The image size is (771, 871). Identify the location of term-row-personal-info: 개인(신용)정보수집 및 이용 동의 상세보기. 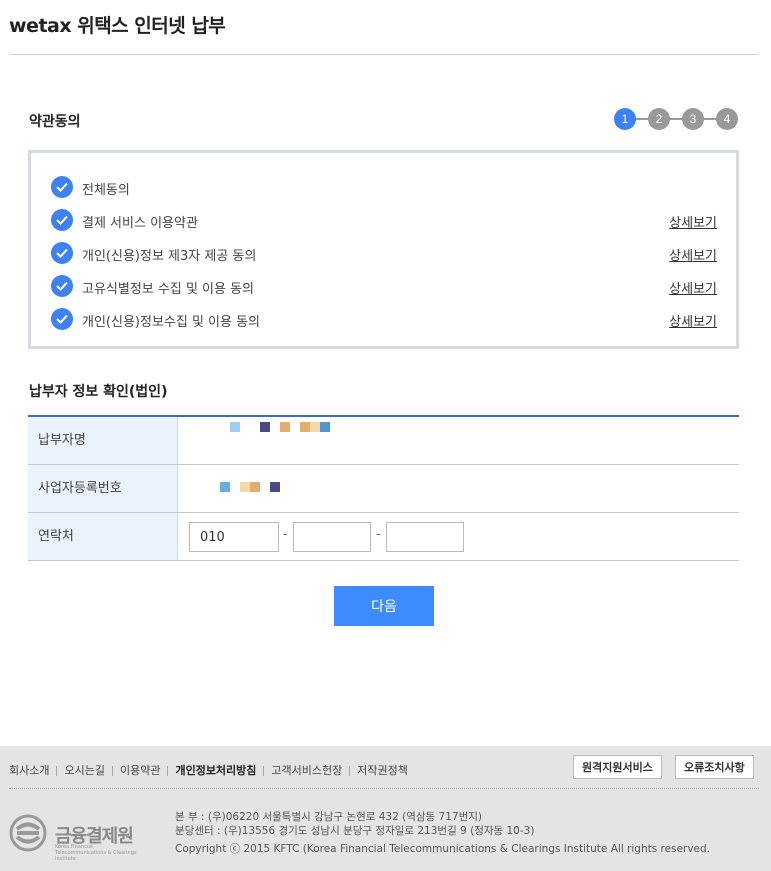
(384, 319).